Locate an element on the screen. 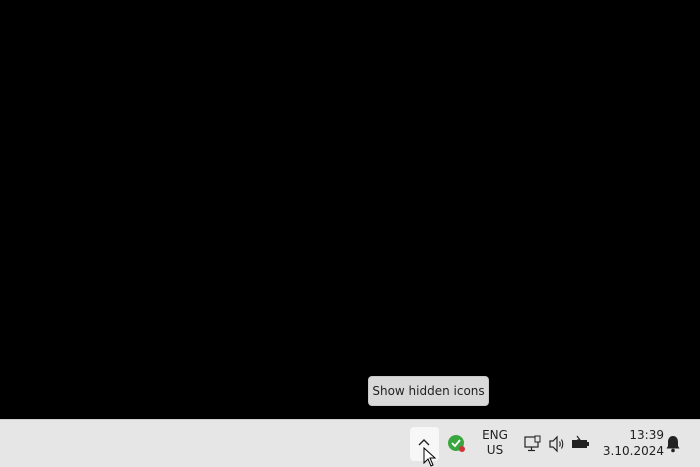 Image resolution: width=700 pixels, height=467 pixels. language-code: ENG is located at coordinates (495, 435).